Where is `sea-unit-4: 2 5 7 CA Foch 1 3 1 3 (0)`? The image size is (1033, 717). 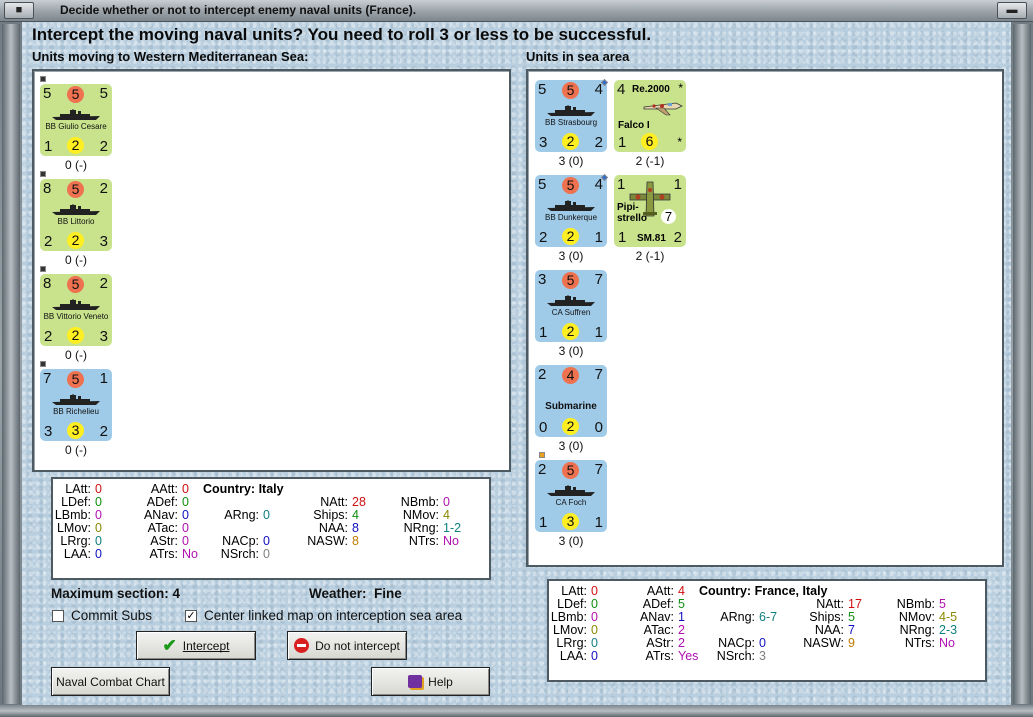 sea-unit-4: 2 5 7 CA Foch 1 3 1 3 (0) is located at coordinates (571, 505).